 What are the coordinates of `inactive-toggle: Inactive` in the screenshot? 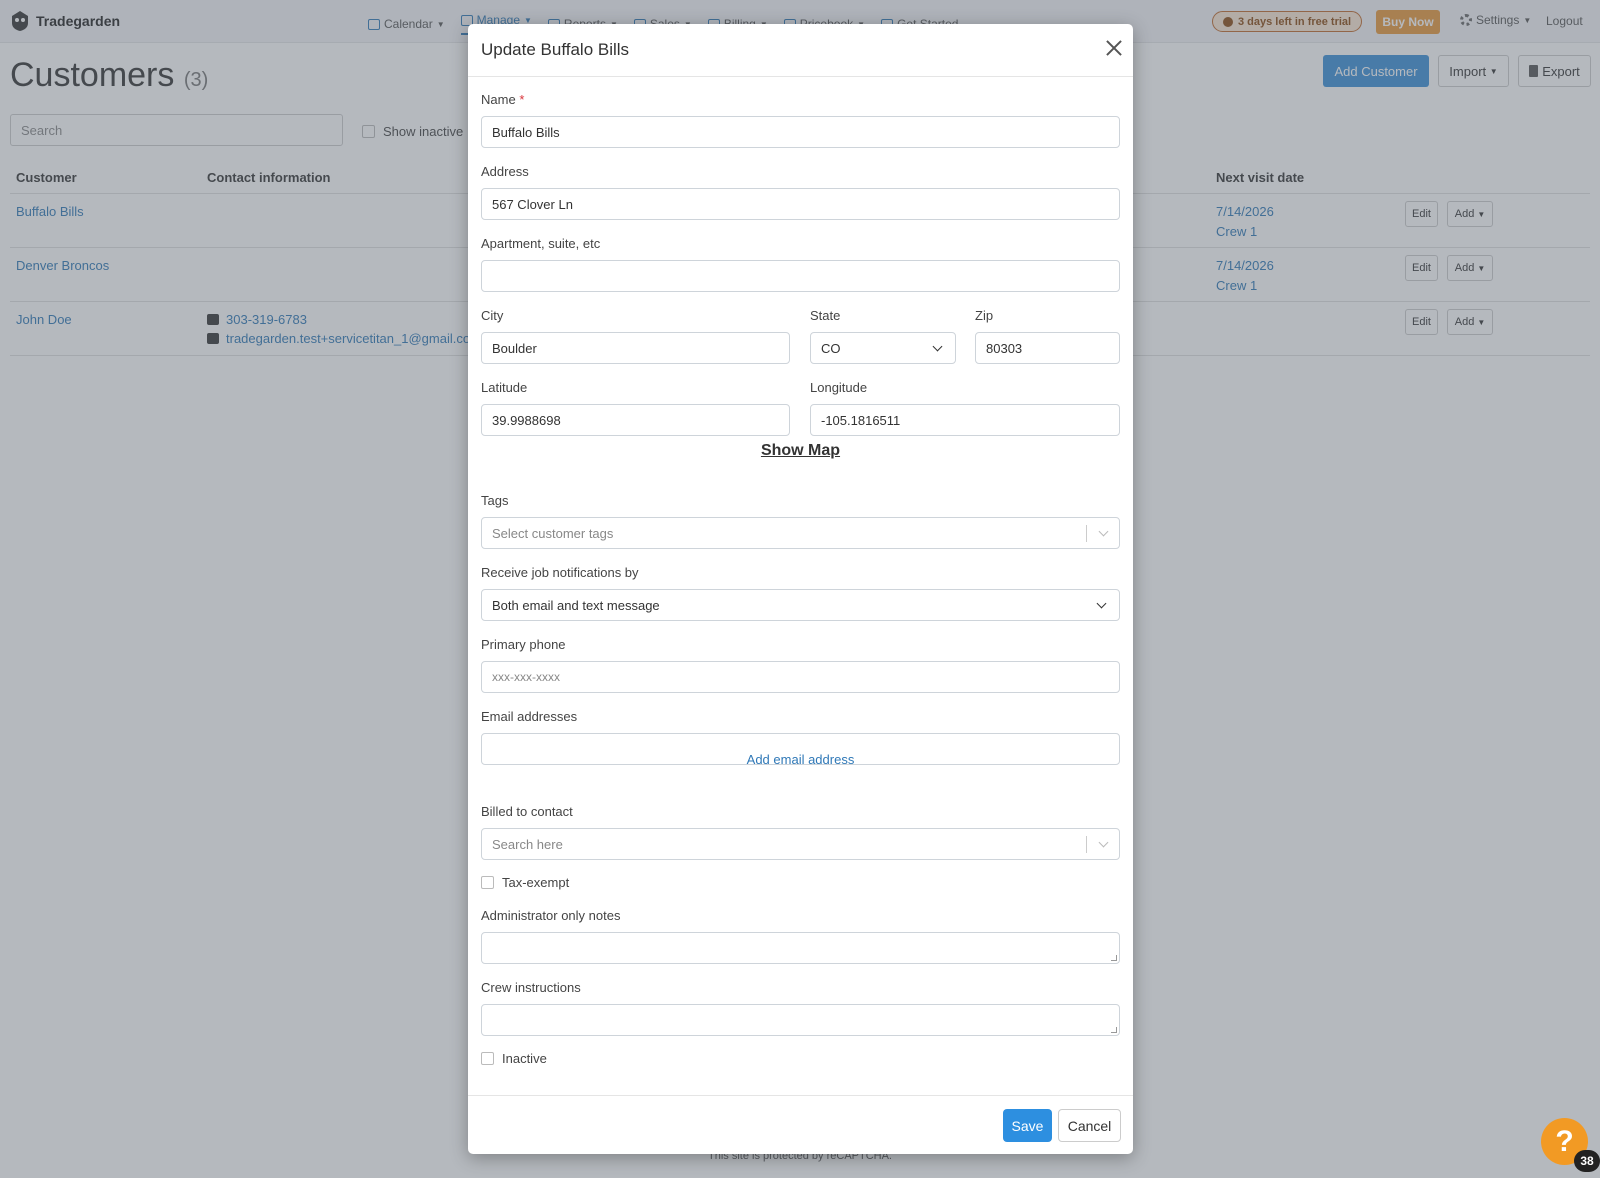 It's located at (514, 1058).